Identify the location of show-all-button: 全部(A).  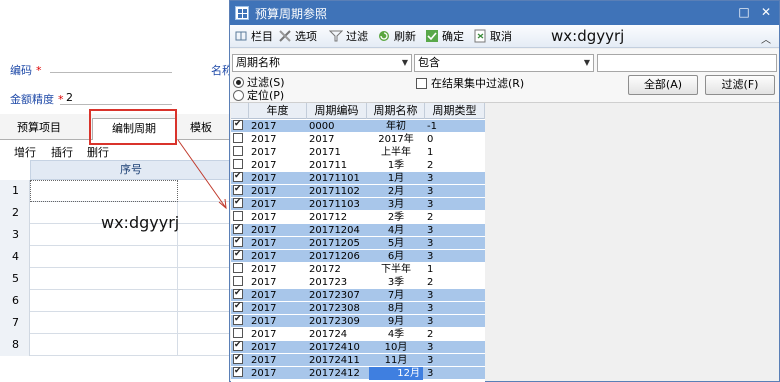
(663, 85).